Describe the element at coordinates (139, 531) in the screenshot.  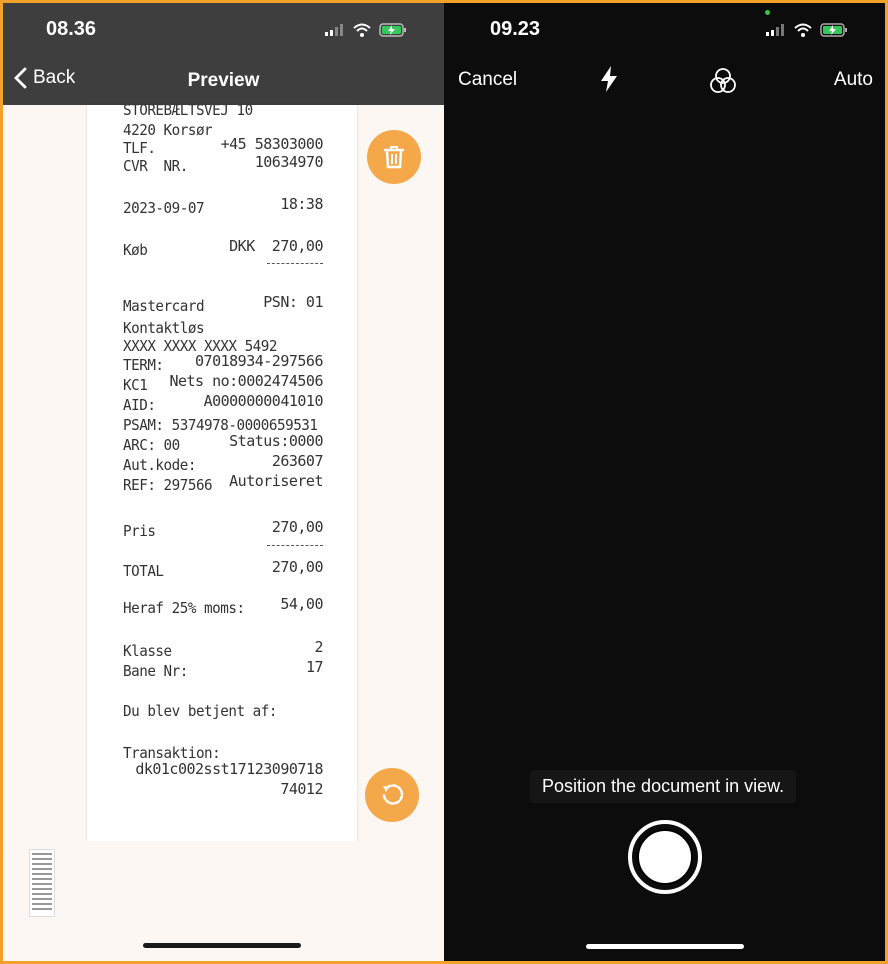
I see `receipt-line-left: Pris` at that location.